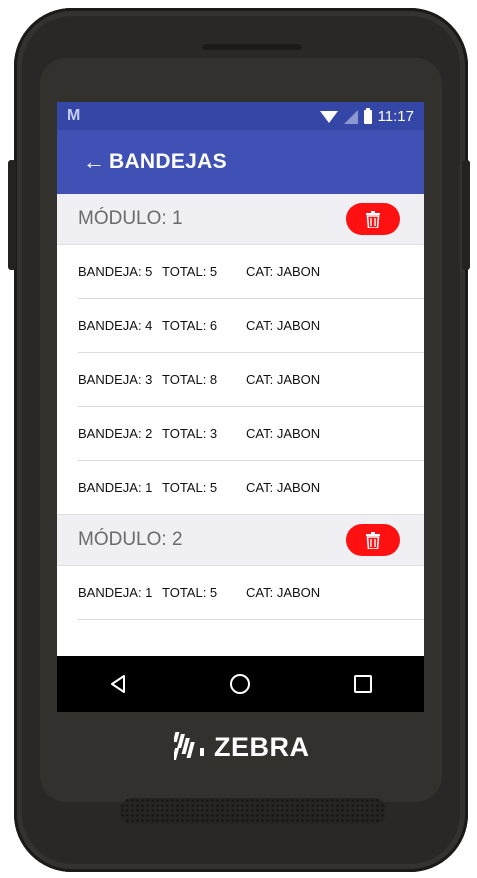 The image size is (477, 878). I want to click on status-bar: M 11:17, so click(240, 116).